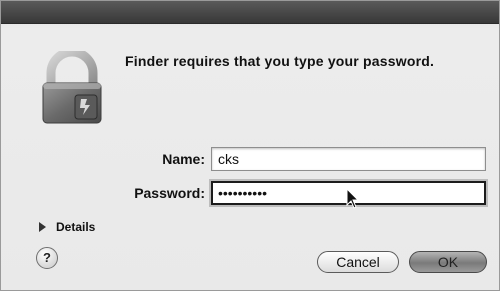 This screenshot has height=291, width=500. Describe the element at coordinates (47, 258) in the screenshot. I see `help-button: ?` at that location.